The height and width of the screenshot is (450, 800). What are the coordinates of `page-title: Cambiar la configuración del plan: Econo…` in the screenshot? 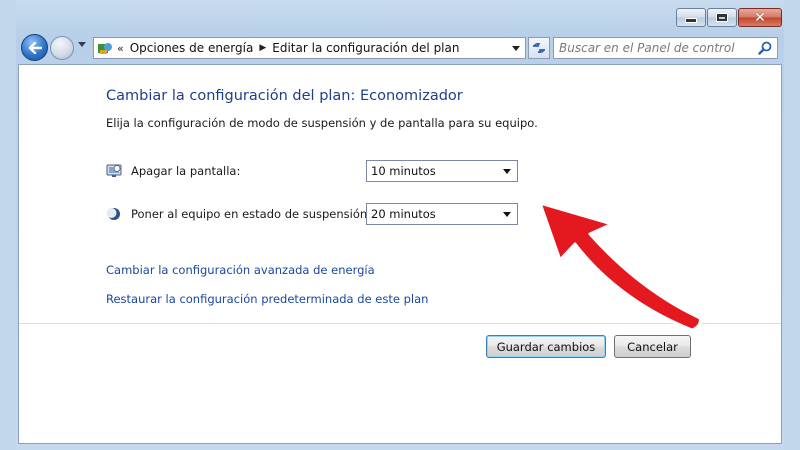 It's located at (284, 96).